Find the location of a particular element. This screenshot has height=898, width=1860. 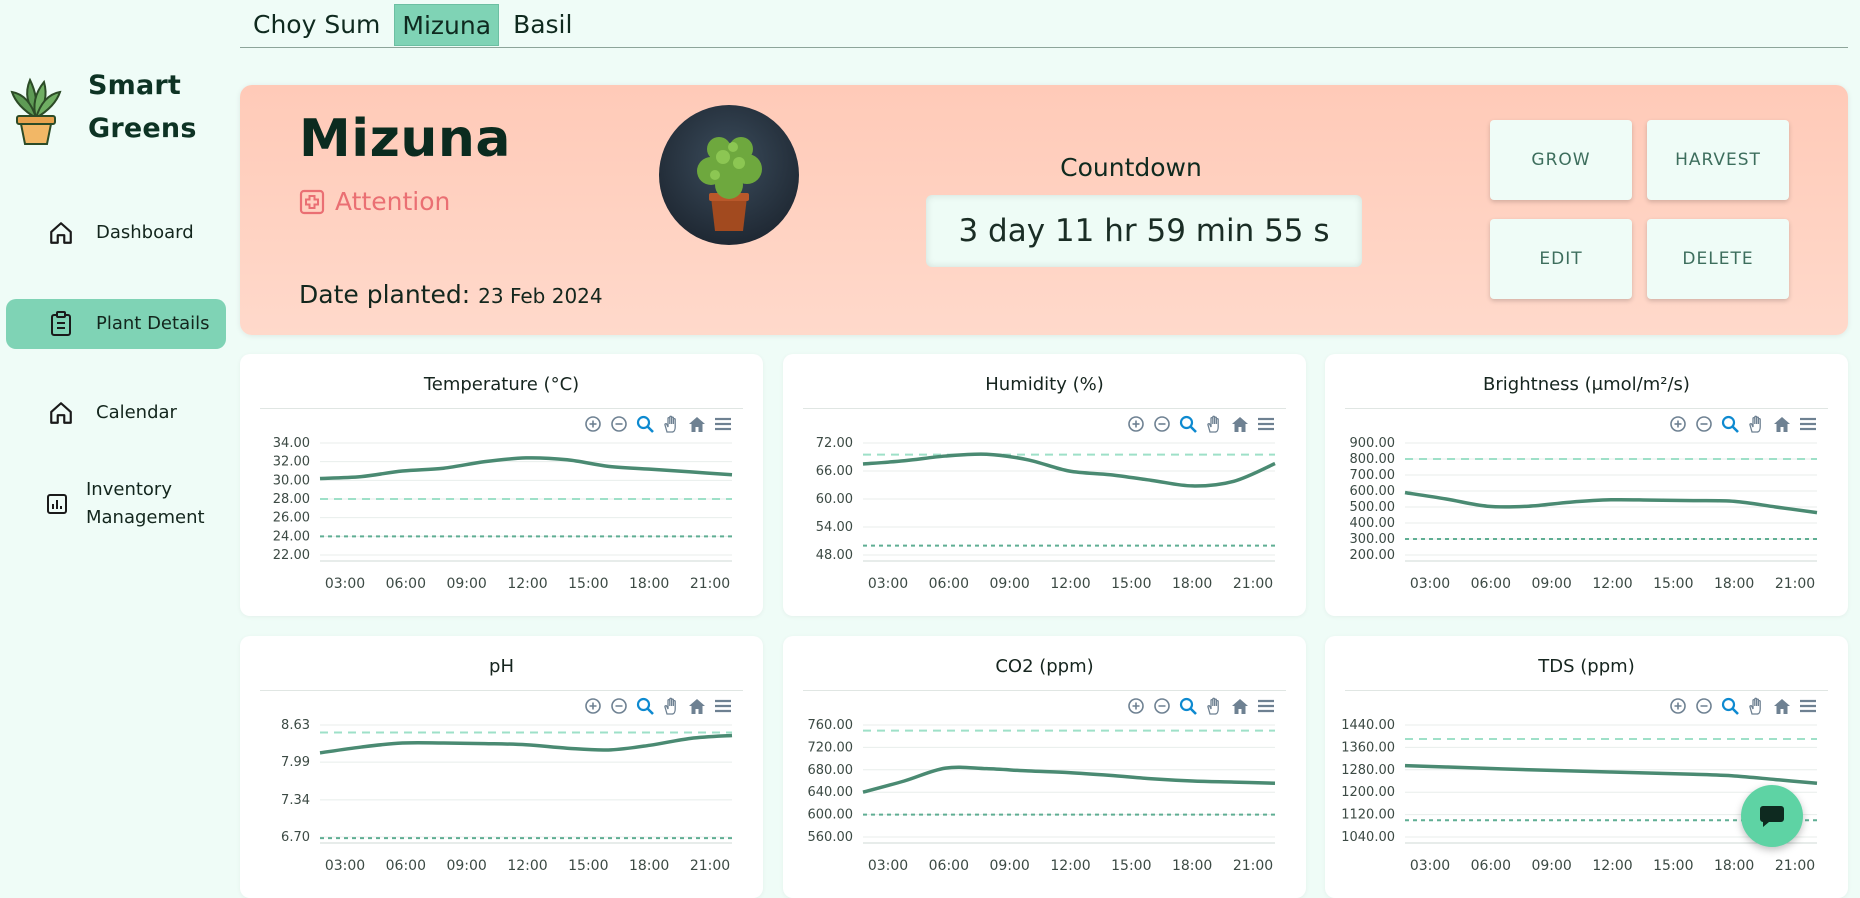

harvest-button: HARVEST is located at coordinates (1718, 160).